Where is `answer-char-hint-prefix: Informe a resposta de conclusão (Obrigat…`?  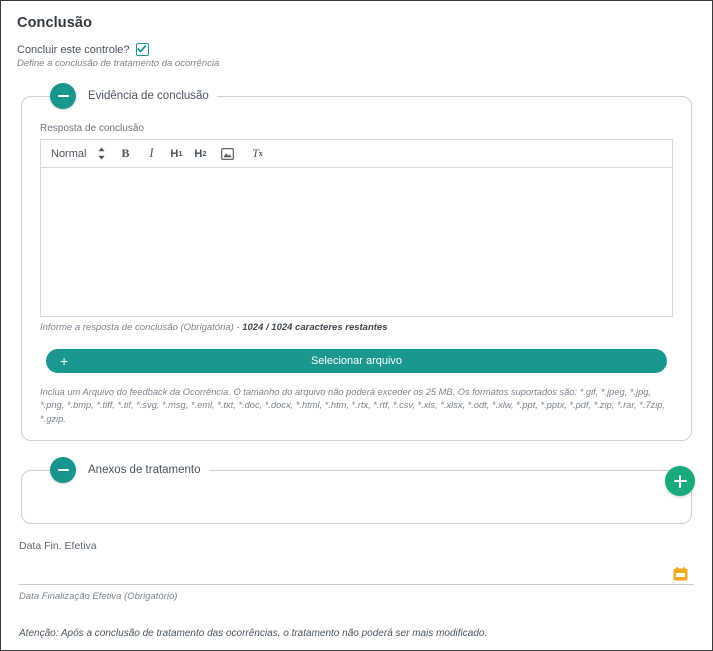
answer-char-hint-prefix: Informe a resposta de conclusão (Obrigat… is located at coordinates (141, 327).